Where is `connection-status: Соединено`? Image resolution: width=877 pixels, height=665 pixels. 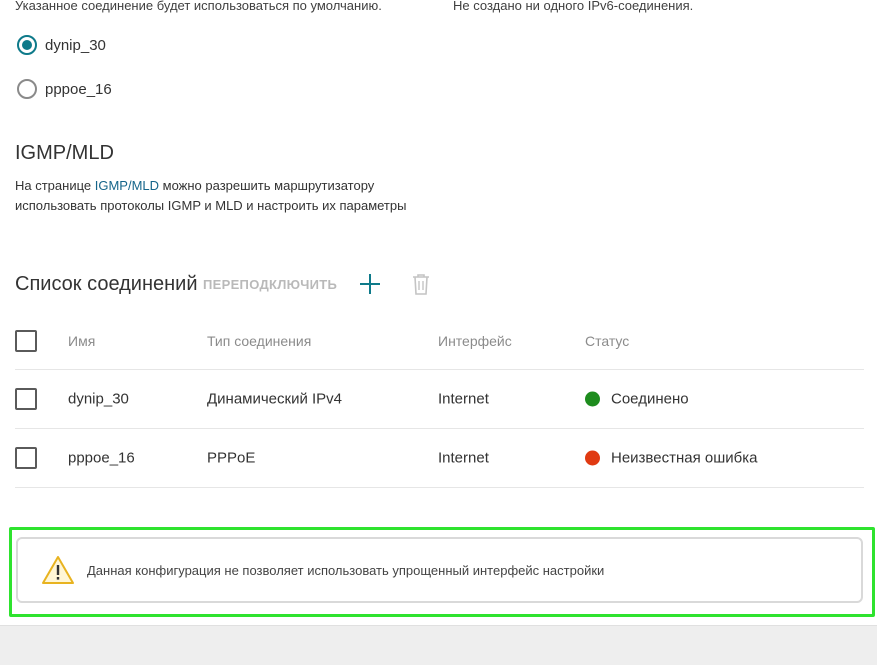 connection-status: Соединено is located at coordinates (637, 399).